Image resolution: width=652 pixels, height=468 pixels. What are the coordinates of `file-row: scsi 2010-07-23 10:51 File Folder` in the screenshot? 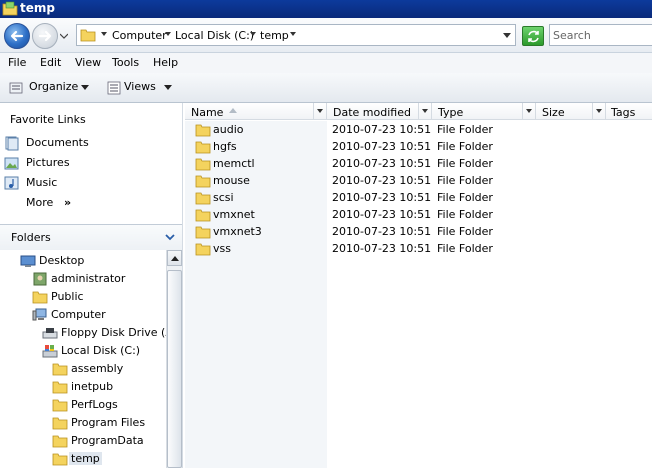 It's located at (418, 197).